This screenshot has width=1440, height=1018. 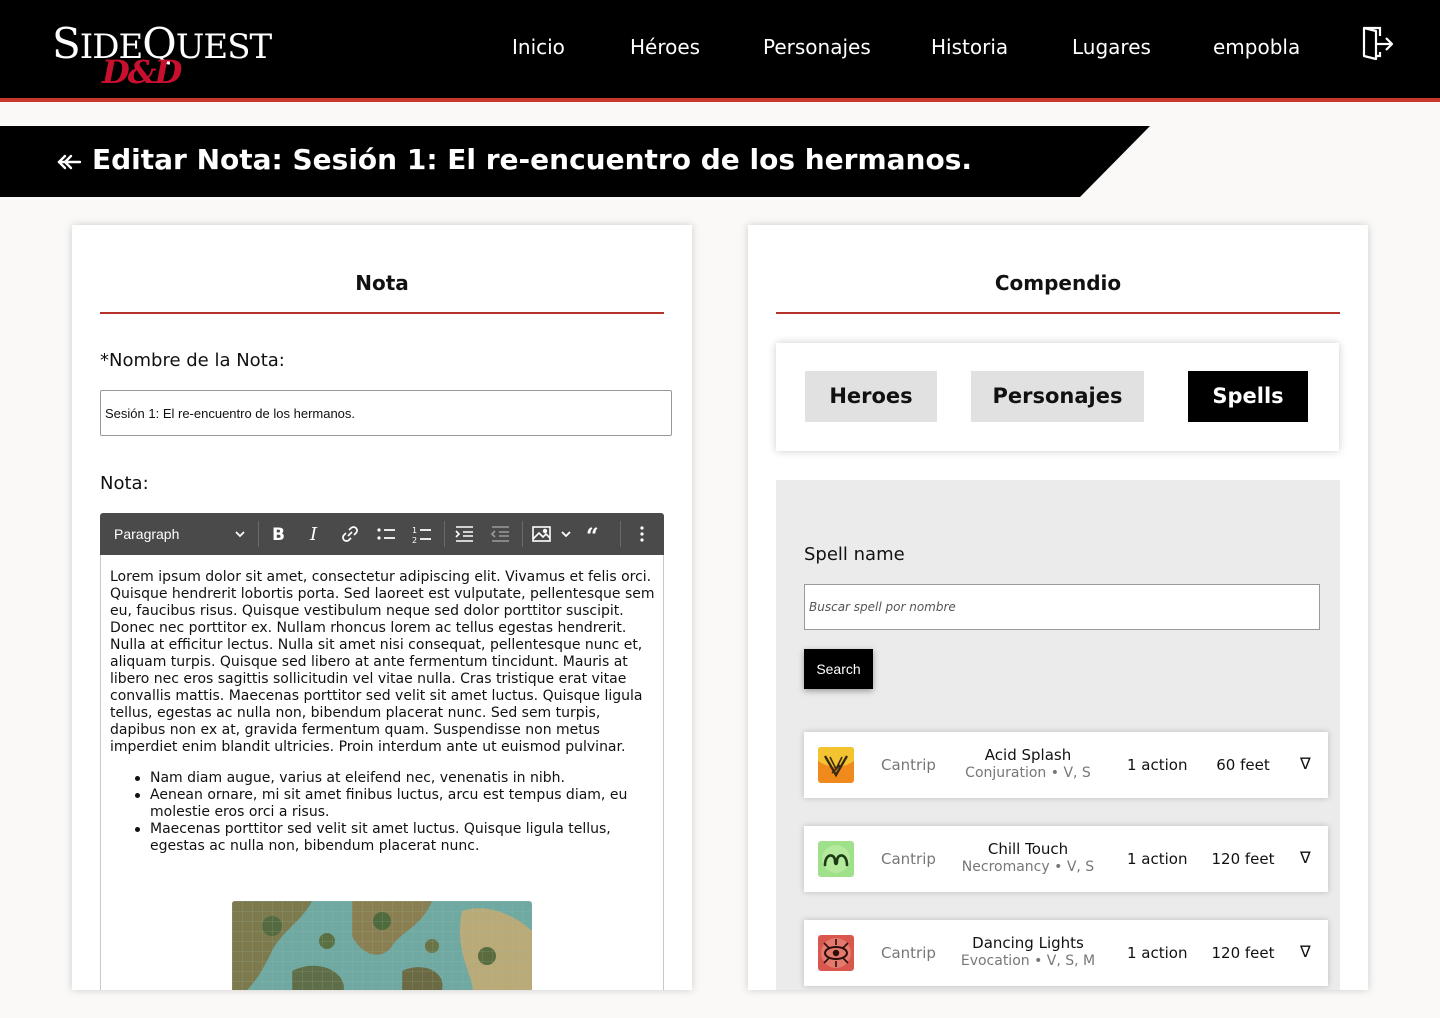 I want to click on block-style-dropdown: Paragraph, so click(x=146, y=534).